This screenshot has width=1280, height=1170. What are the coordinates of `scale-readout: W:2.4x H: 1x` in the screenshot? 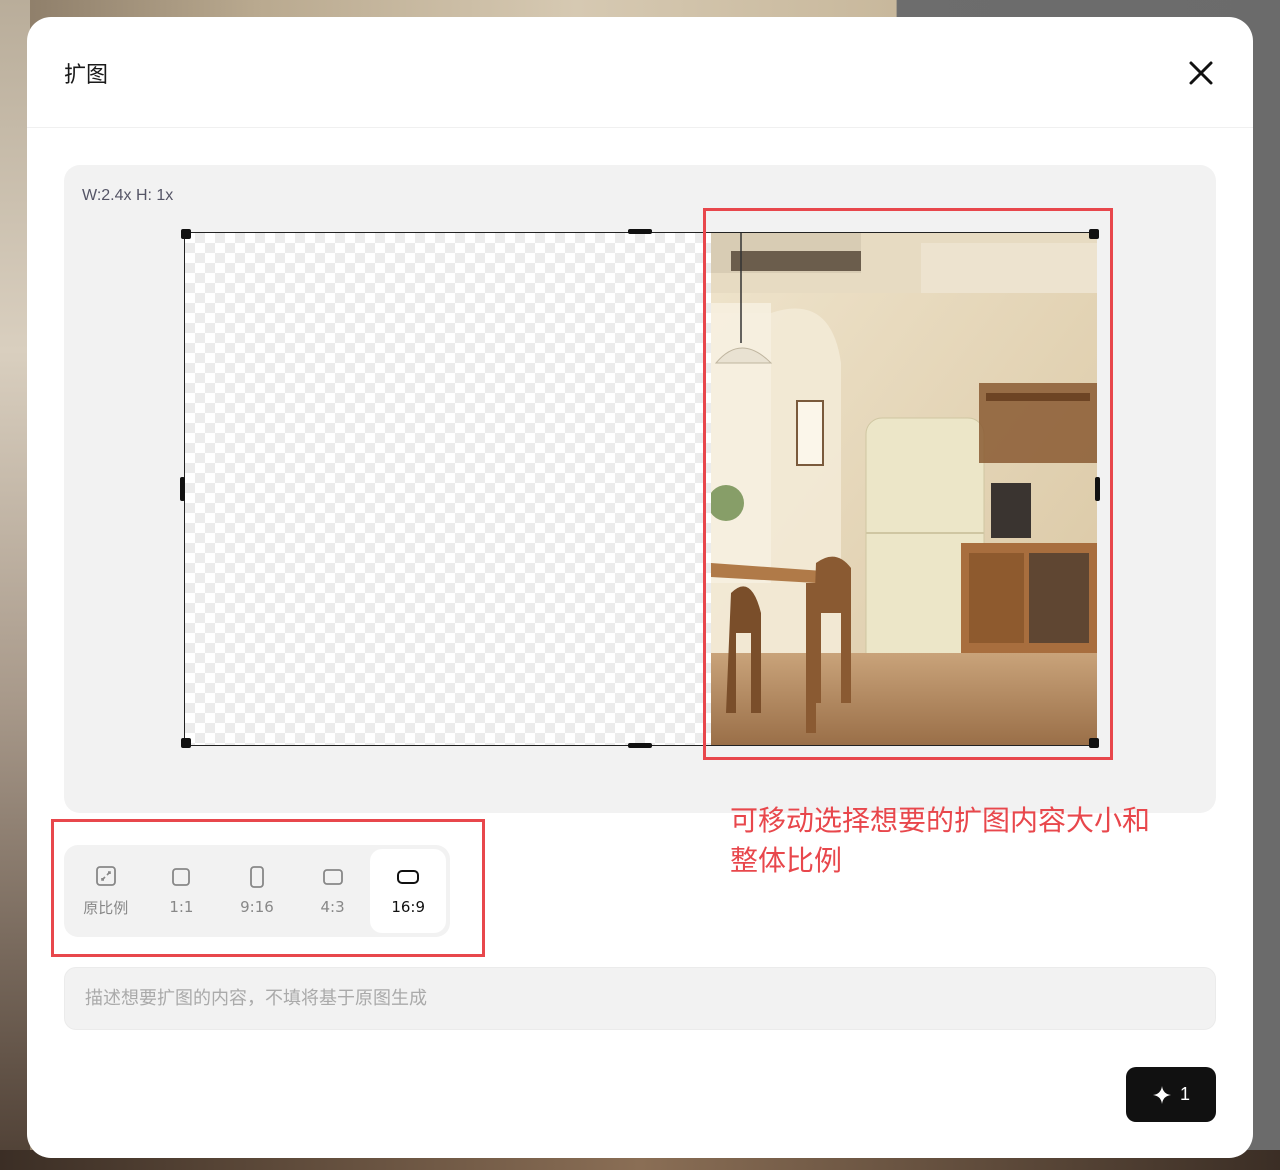 It's located at (128, 195).